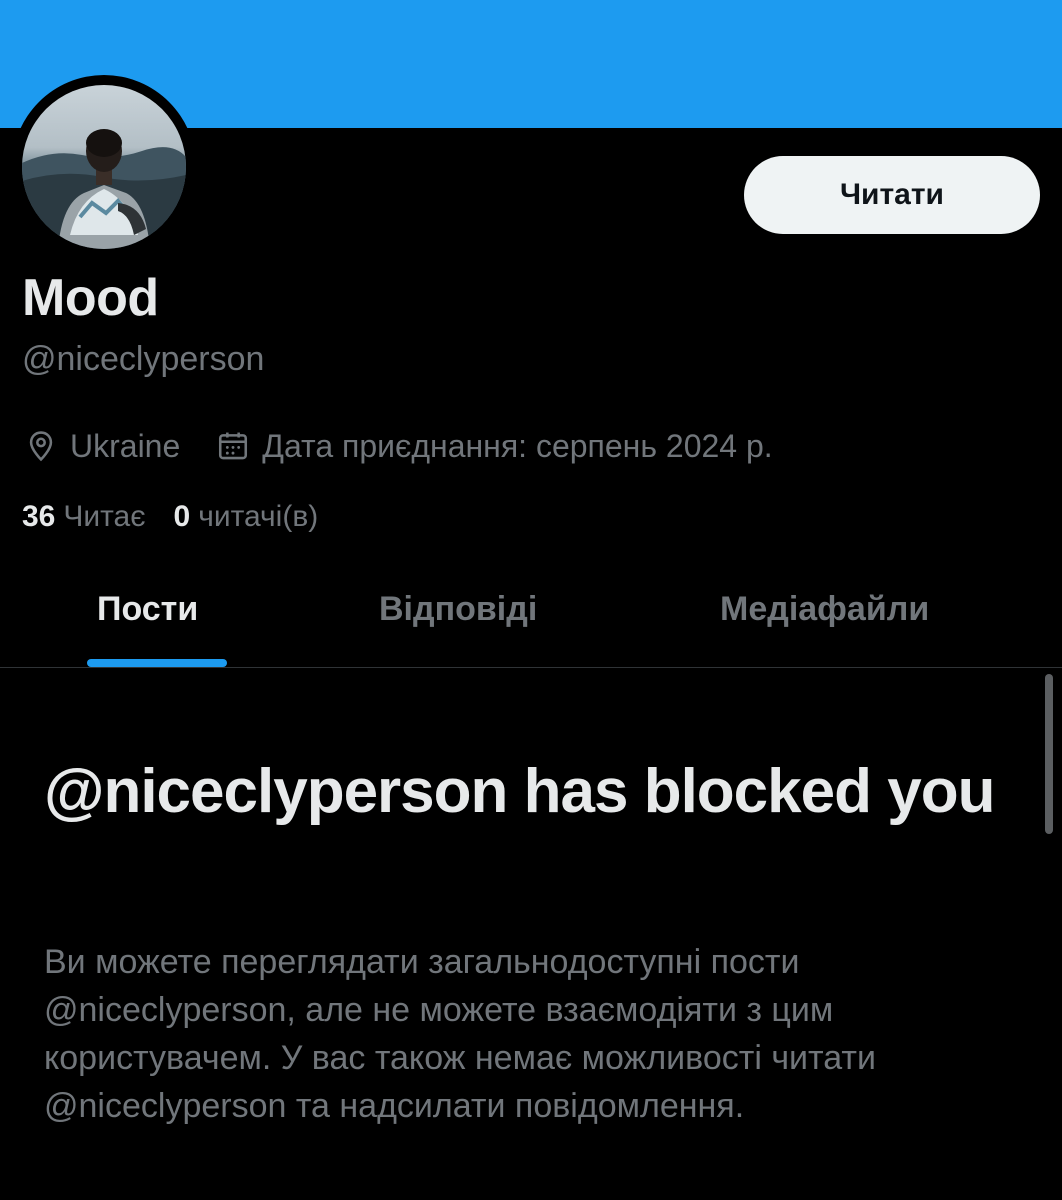 This screenshot has width=1062, height=1200. I want to click on tab-posts: Пости, so click(147, 609).